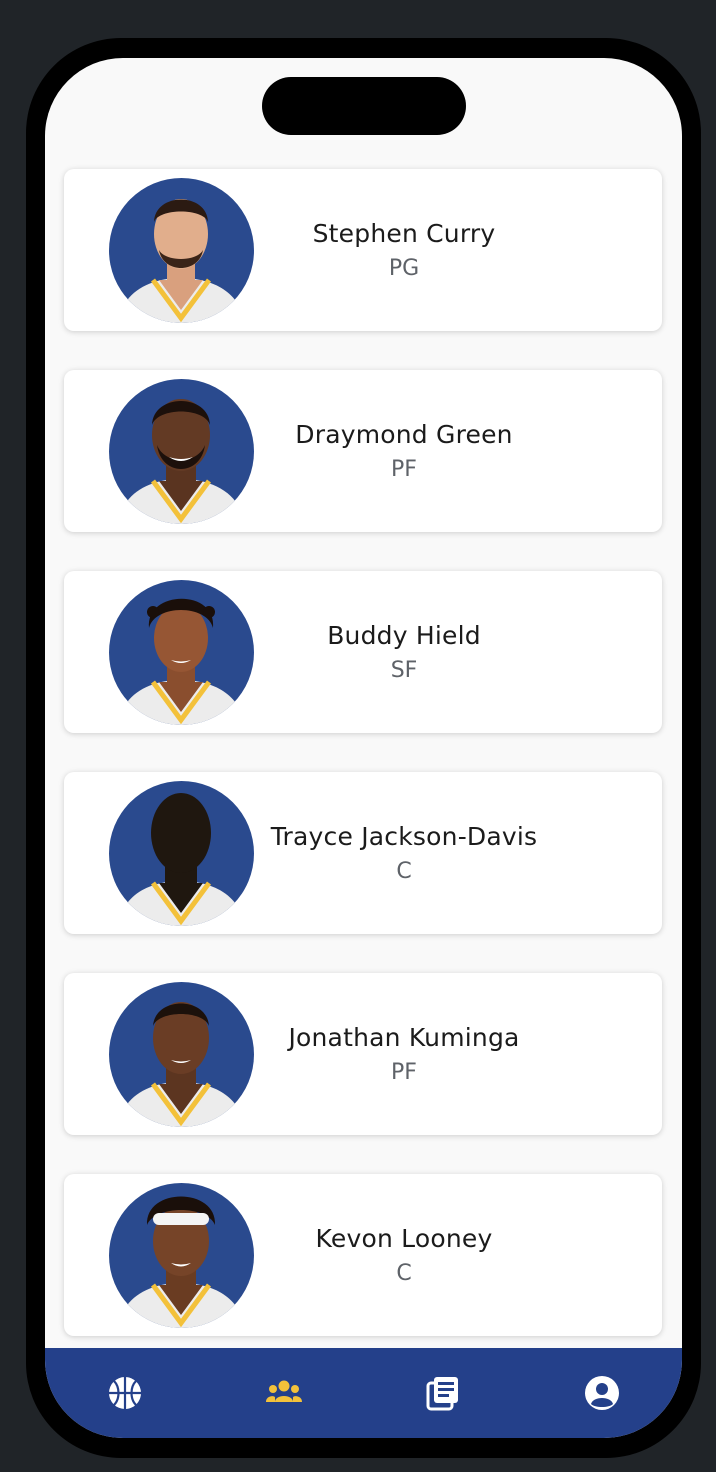 Image resolution: width=716 pixels, height=1472 pixels. I want to click on player-info: Stephen Curry PG, so click(404, 250).